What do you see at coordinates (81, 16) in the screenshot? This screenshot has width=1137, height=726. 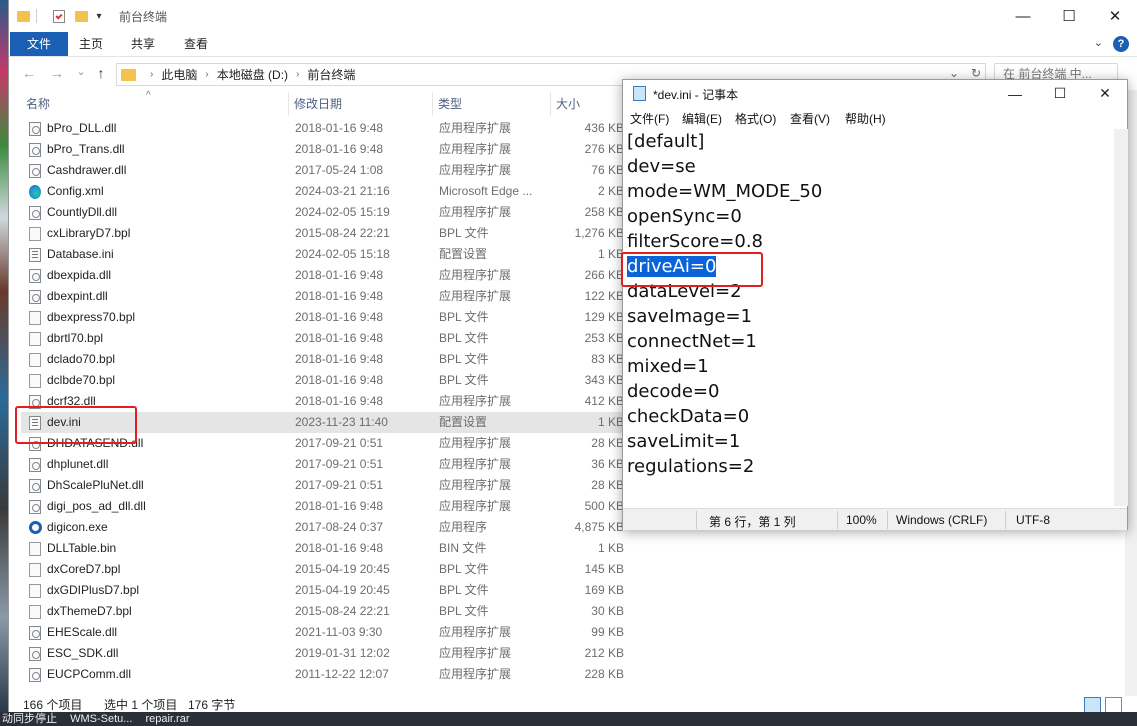 I see `new-folder-icon` at bounding box center [81, 16].